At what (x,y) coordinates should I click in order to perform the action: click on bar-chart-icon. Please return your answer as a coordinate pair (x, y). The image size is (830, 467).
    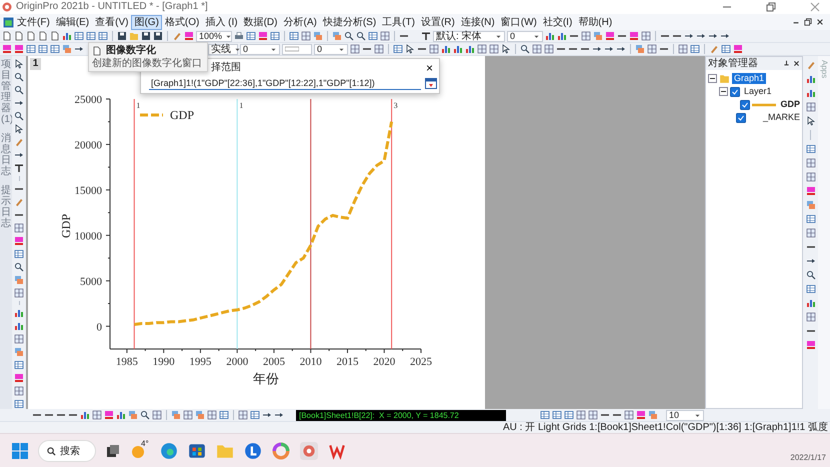
    Looking at the image, I should click on (67, 36).